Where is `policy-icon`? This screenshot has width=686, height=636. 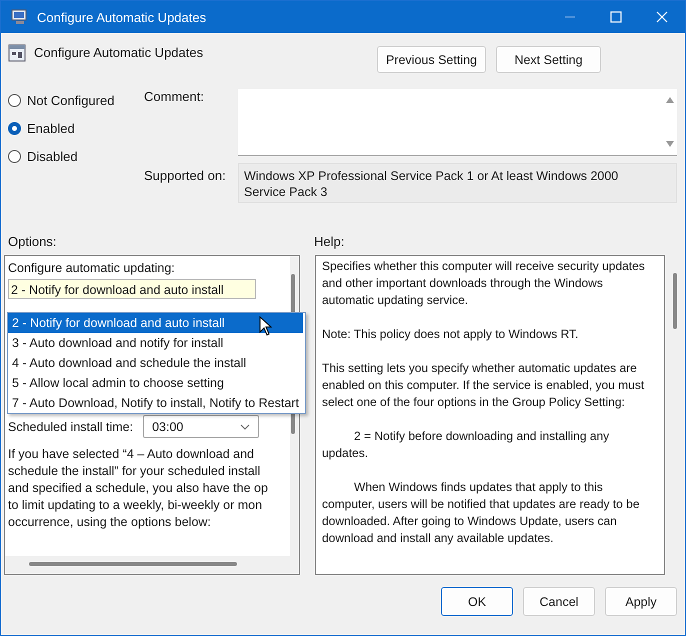
policy-icon is located at coordinates (17, 53).